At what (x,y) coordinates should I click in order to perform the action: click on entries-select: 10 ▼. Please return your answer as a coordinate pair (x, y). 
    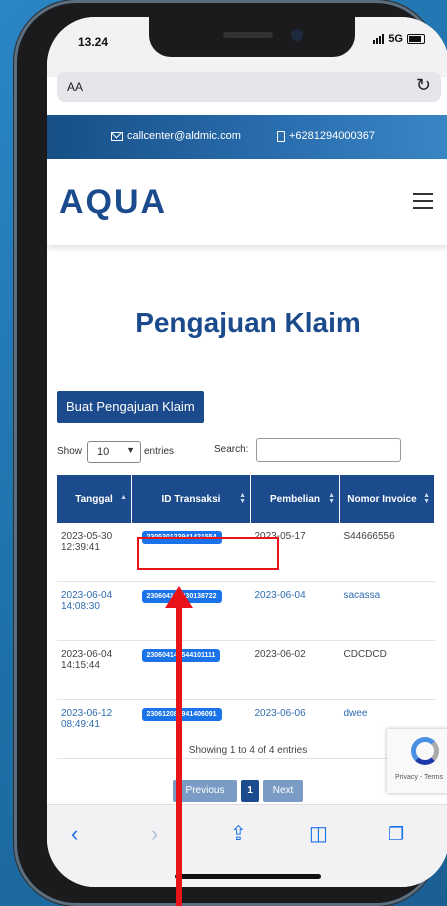
    Looking at the image, I should click on (114, 452).